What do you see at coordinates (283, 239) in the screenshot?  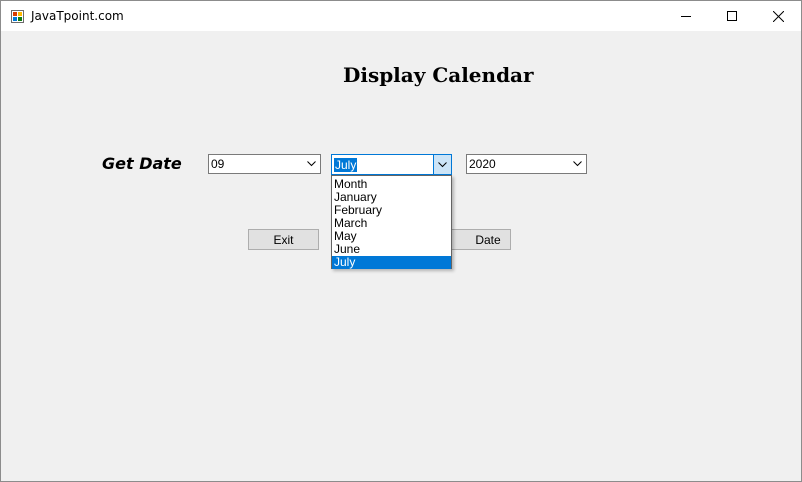 I see `exit-button: Exit` at bounding box center [283, 239].